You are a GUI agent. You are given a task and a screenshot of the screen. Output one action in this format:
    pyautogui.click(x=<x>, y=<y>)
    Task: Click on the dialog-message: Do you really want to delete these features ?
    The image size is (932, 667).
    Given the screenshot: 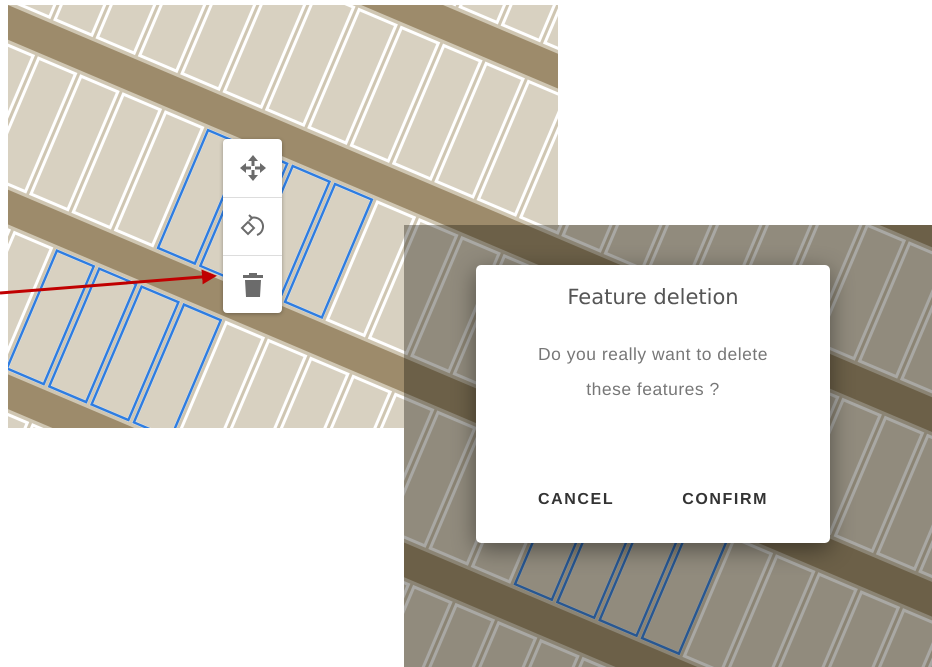 What is the action you would take?
    pyautogui.click(x=653, y=372)
    